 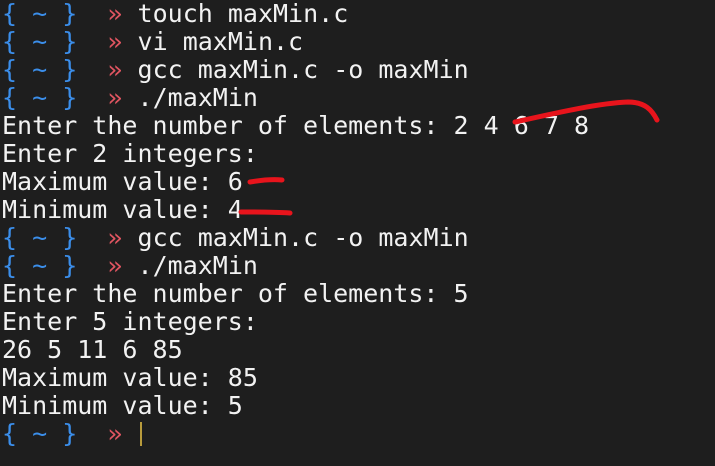 What do you see at coordinates (220, 41) in the screenshot?
I see `command-text: vi maxMin.c` at bounding box center [220, 41].